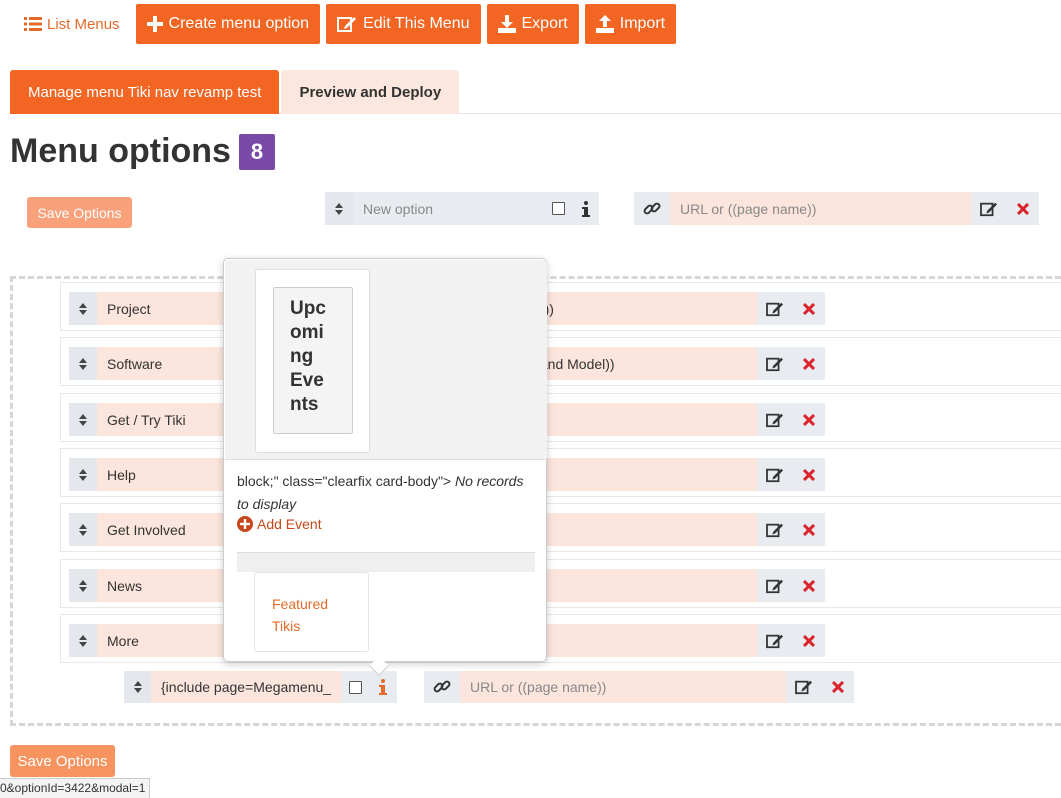  What do you see at coordinates (544, 23) in the screenshot?
I see `export-label: Export` at bounding box center [544, 23].